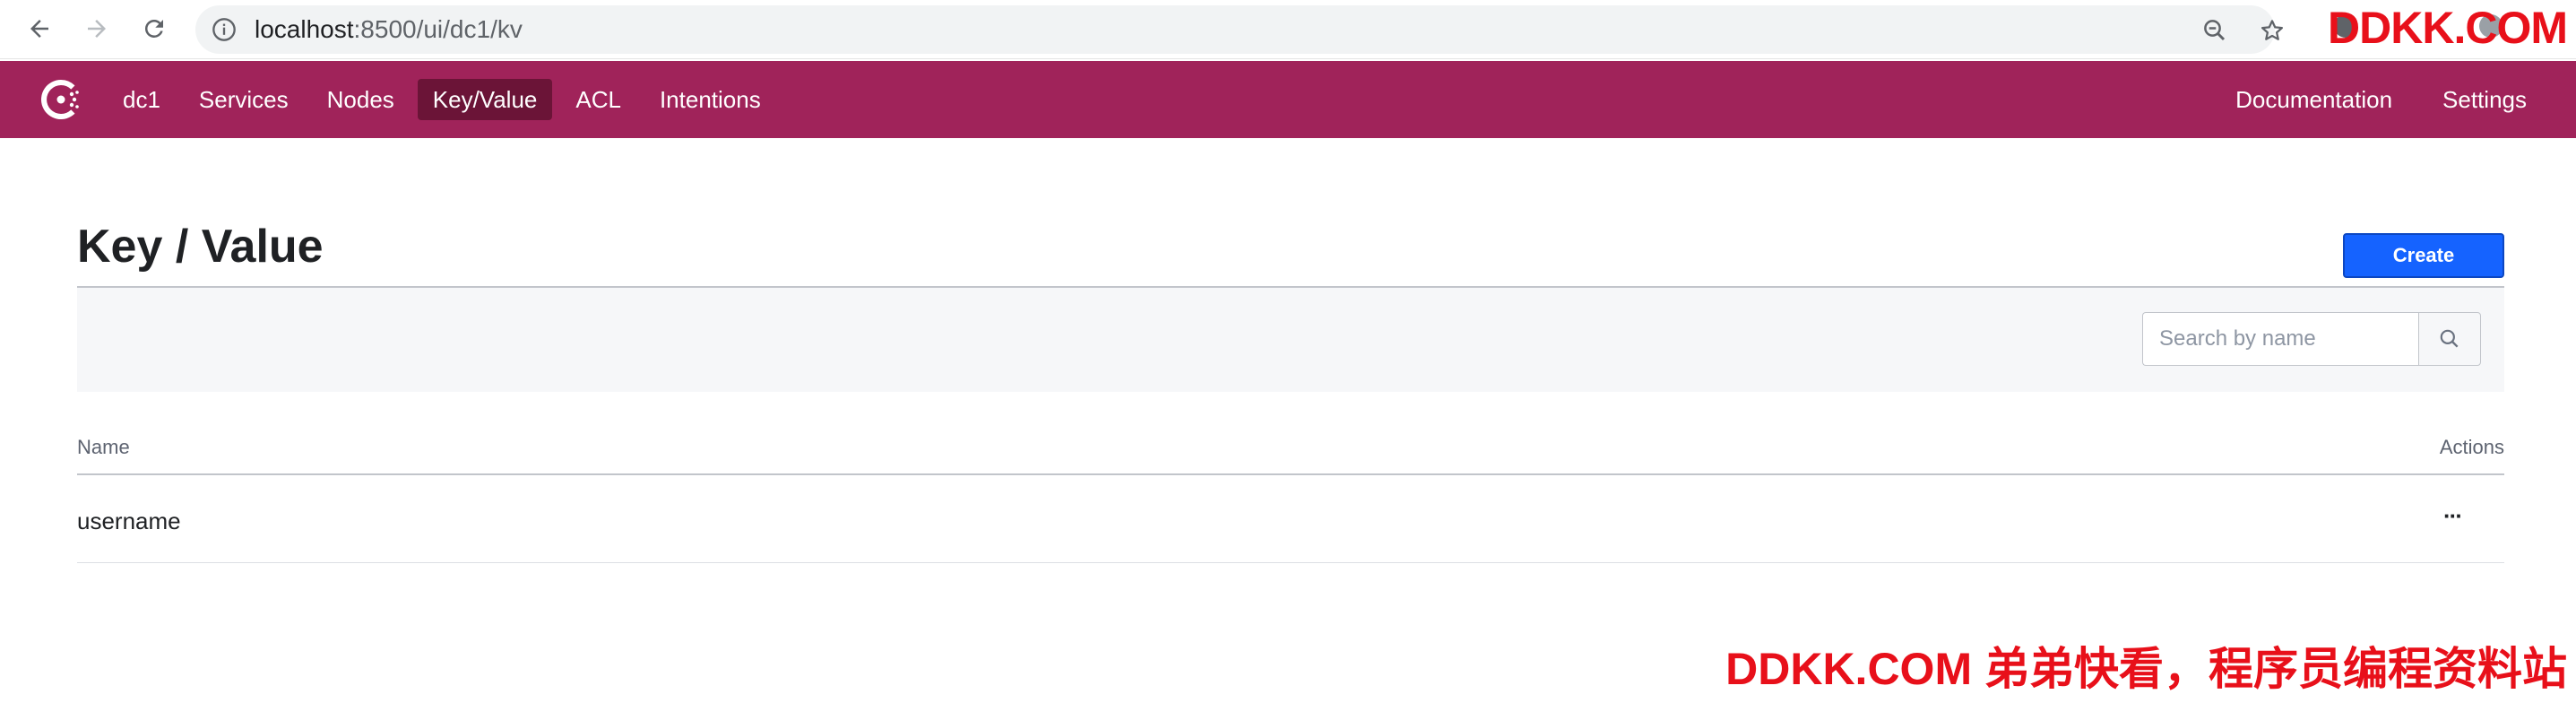 The width and height of the screenshot is (2576, 703). I want to click on filter-bar, so click(1290, 340).